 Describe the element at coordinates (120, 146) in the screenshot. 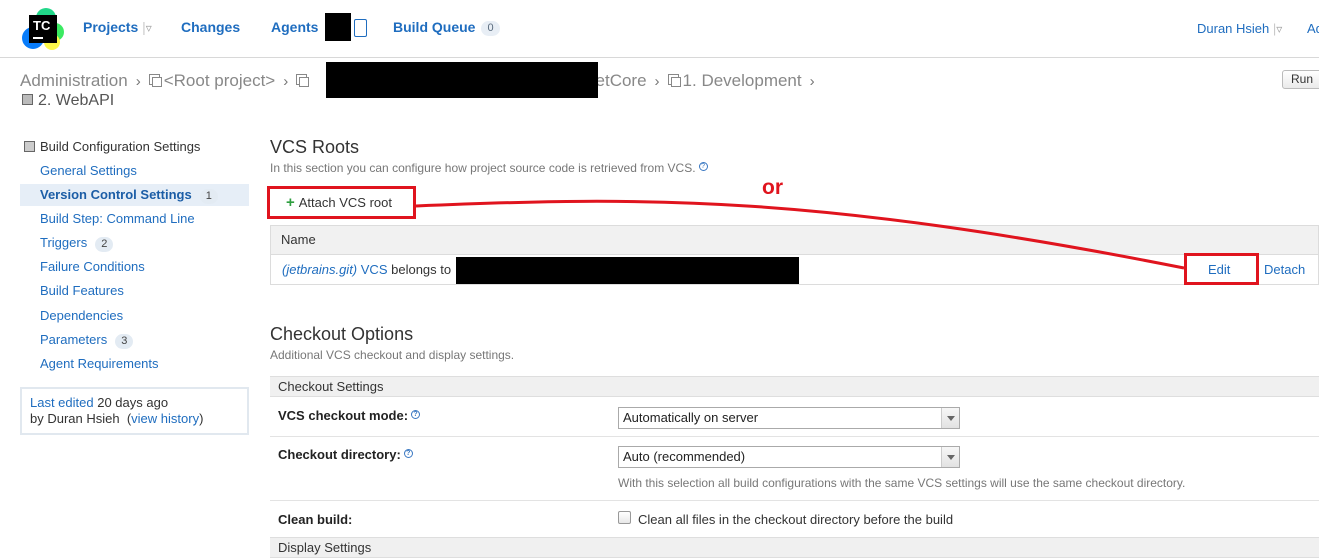

I see `sidebar-title-label: Build Configuration Settings` at that location.